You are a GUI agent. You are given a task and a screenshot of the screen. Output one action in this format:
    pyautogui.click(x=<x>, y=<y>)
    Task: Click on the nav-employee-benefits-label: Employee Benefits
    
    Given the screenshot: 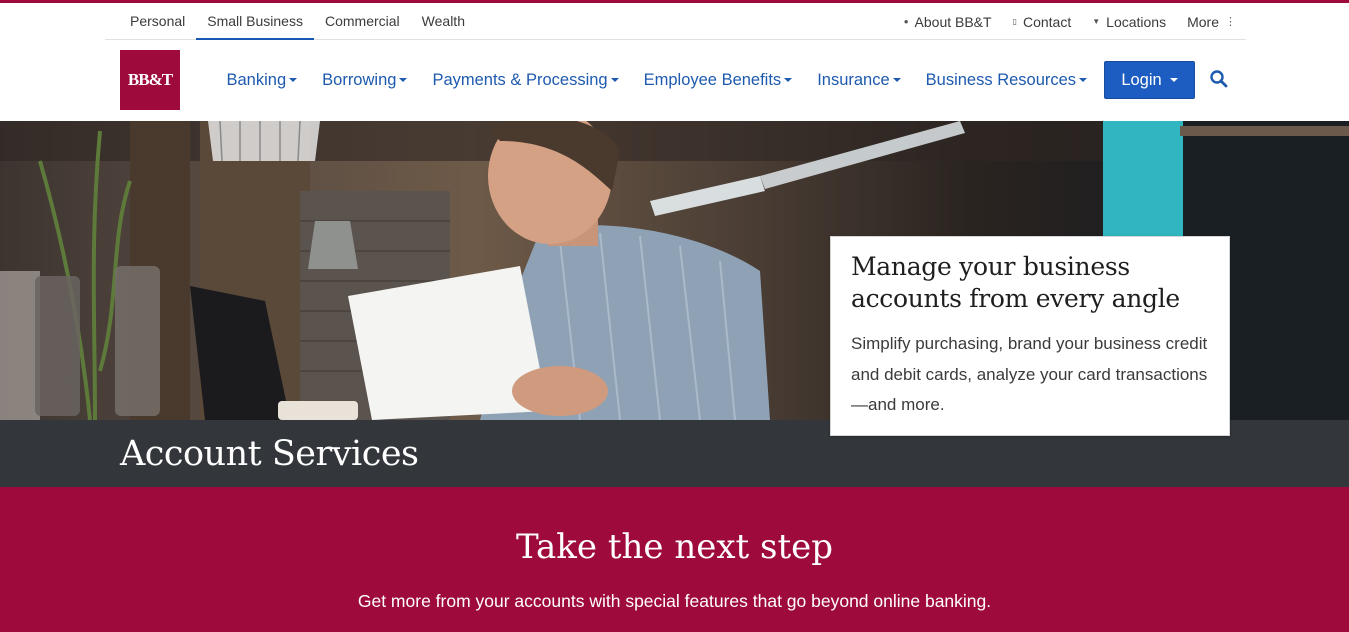 What is the action you would take?
    pyautogui.click(x=712, y=79)
    